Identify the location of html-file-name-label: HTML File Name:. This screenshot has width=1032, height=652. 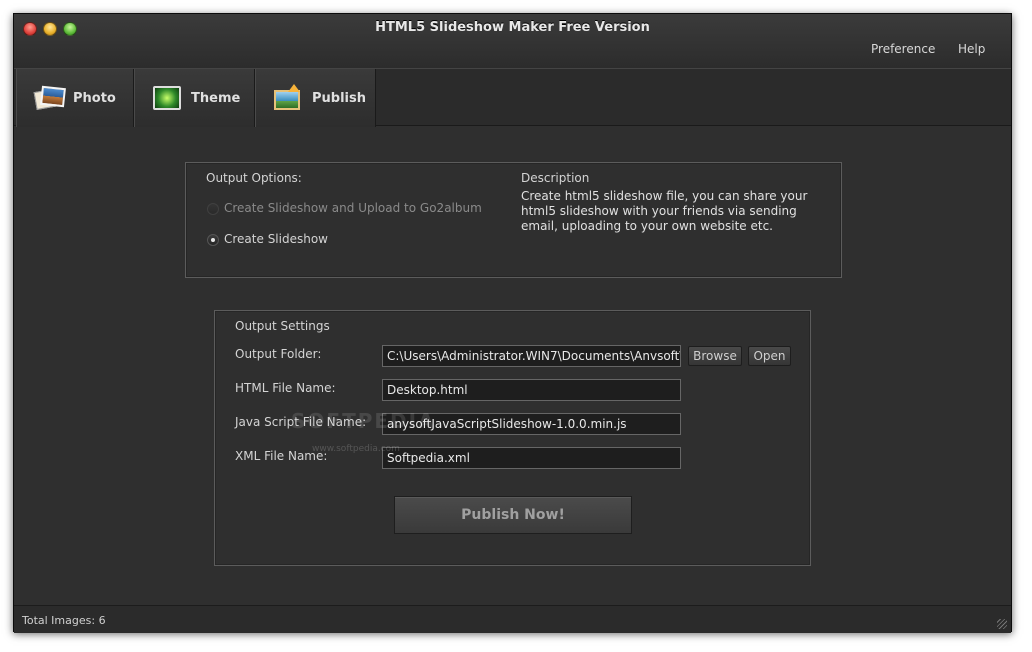
(285, 388).